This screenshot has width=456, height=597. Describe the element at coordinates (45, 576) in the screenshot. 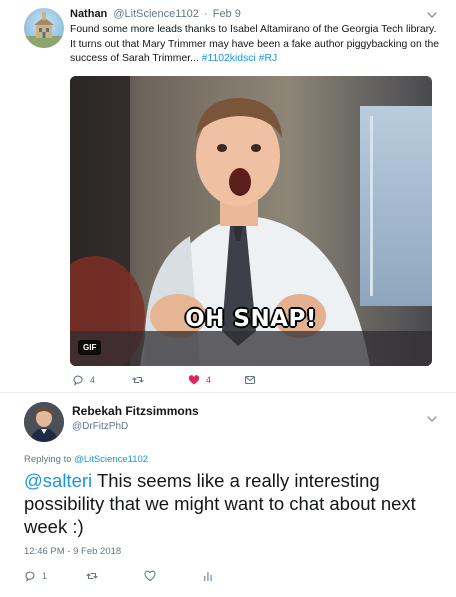

I see `reply-count: 1` at that location.